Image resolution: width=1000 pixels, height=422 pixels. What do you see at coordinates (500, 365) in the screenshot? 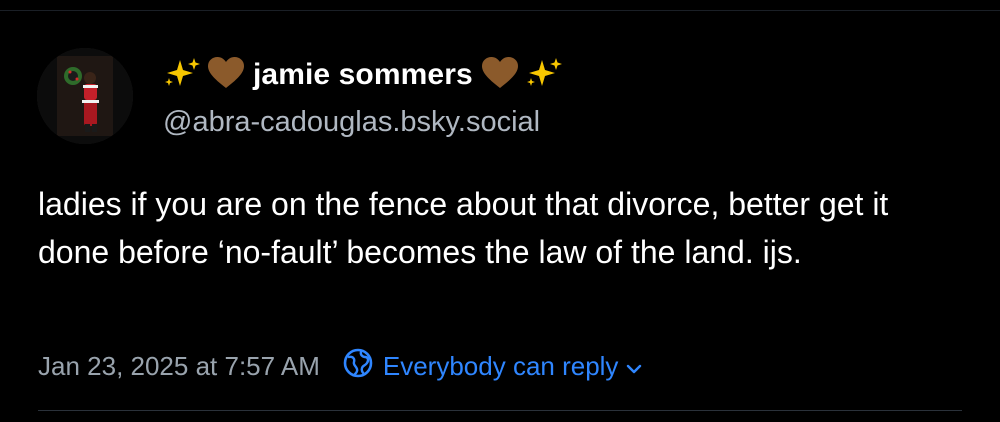
I see `reply-setting-label: Everybody can reply` at bounding box center [500, 365].